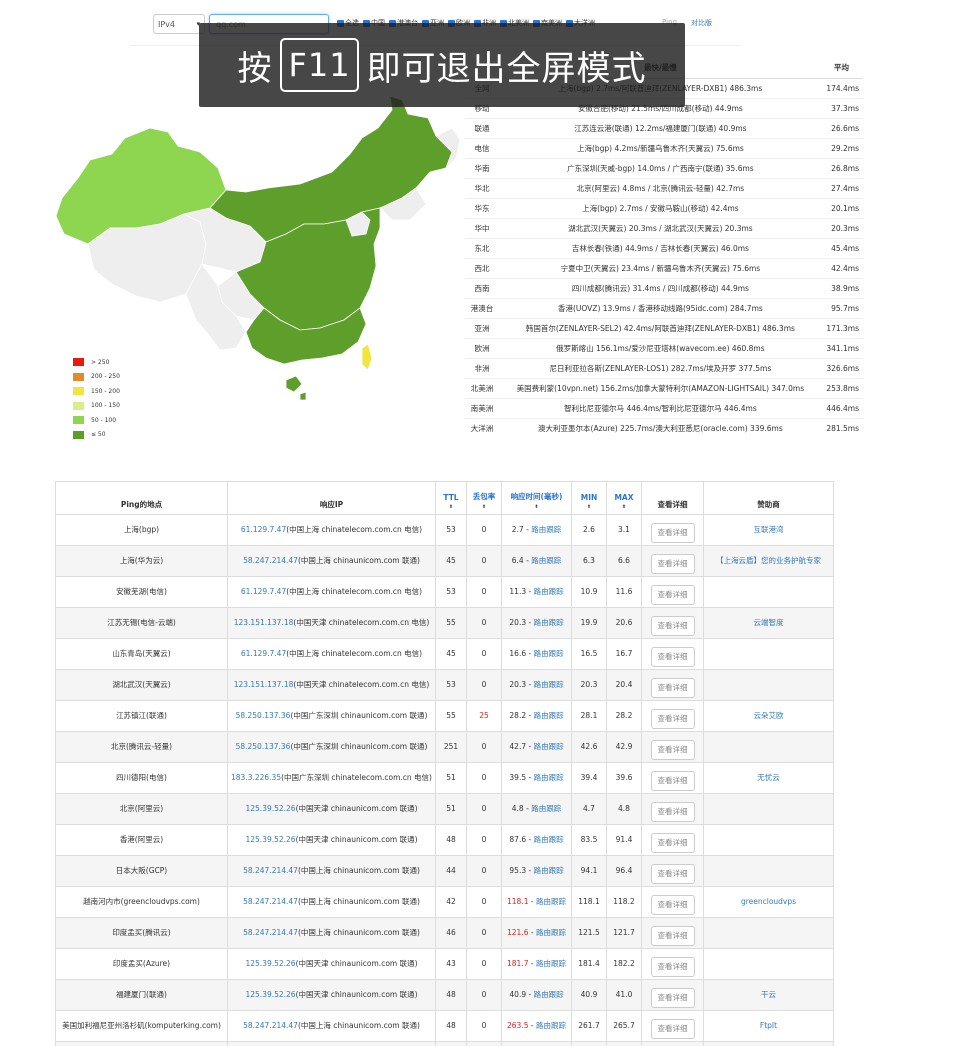  Describe the element at coordinates (482, 267) in the screenshot. I see `region-name: 西北` at that location.